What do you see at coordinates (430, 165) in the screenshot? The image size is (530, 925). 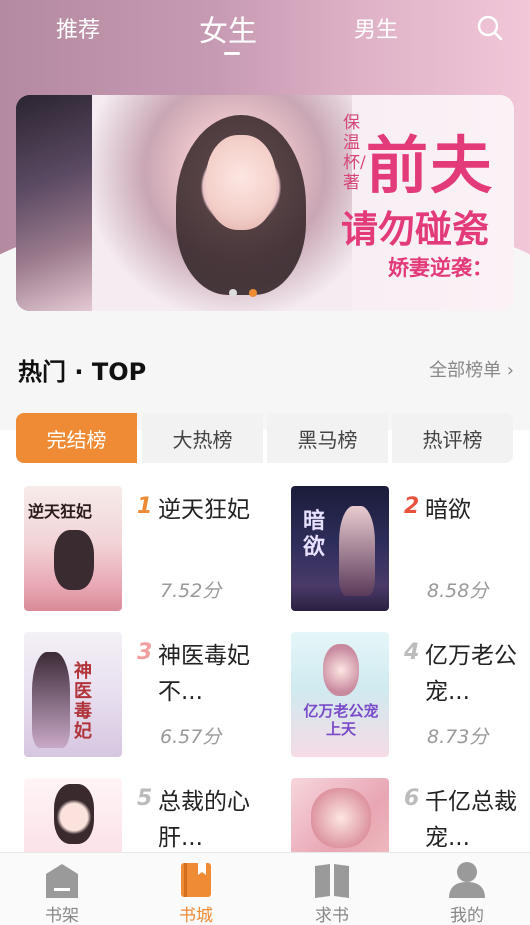 I see `banner-title-line1: 前夫` at bounding box center [430, 165].